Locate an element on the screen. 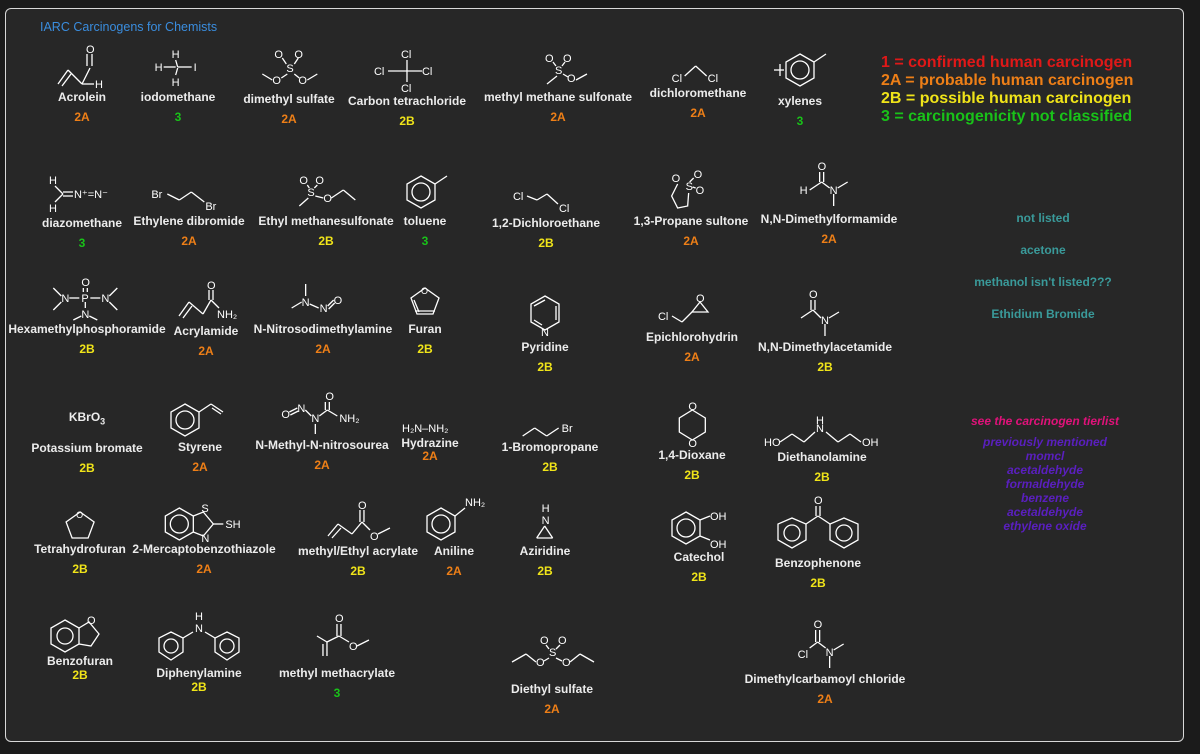 The height and width of the screenshot is (754, 1200). tierlist-link: see the carcinogen tierlist is located at coordinates (1045, 421).